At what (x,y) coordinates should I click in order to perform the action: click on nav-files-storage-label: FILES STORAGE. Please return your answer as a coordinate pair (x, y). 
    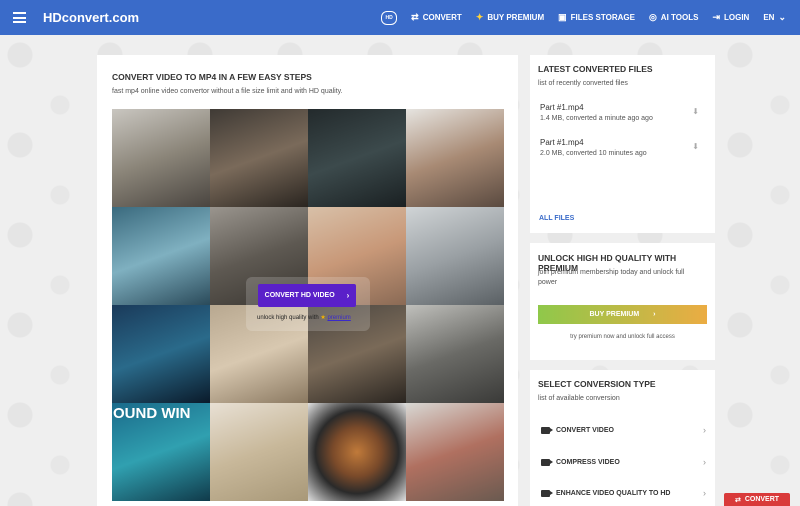
    Looking at the image, I should click on (602, 17).